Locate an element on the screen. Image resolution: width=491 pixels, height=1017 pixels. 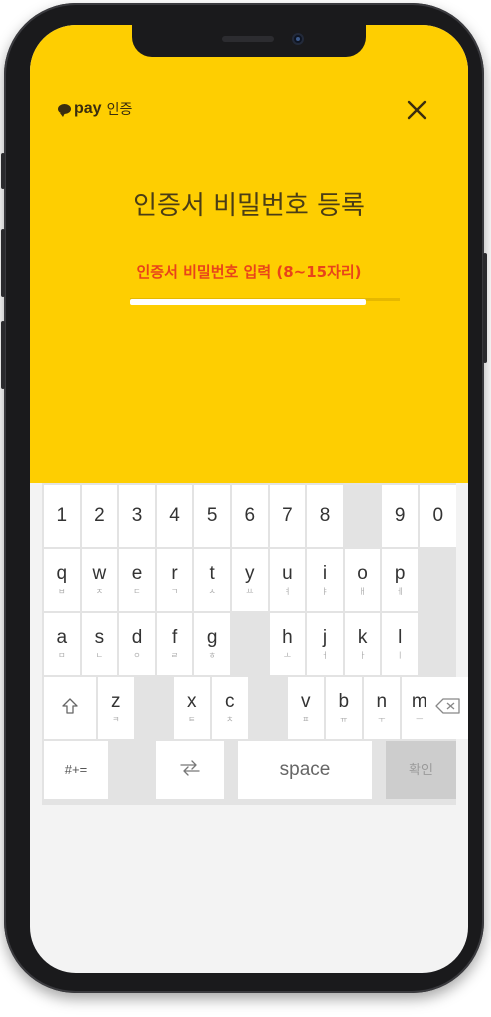
key-u: uㅕ is located at coordinates (287, 580).